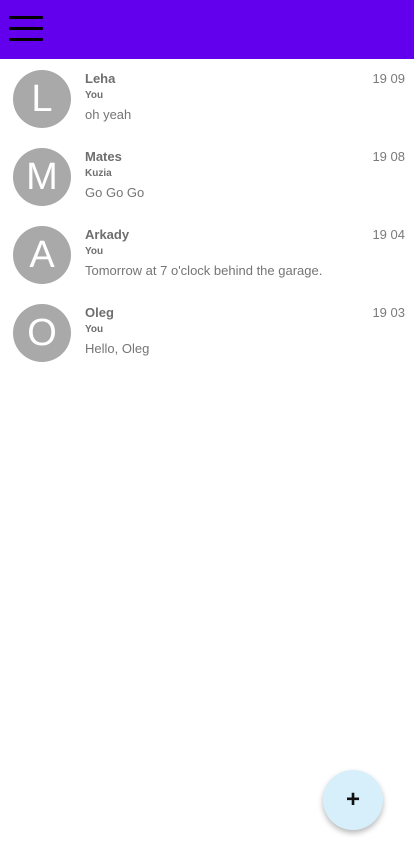 This screenshot has height=852, width=414. Describe the element at coordinates (42, 177) in the screenshot. I see `avatar: M` at that location.